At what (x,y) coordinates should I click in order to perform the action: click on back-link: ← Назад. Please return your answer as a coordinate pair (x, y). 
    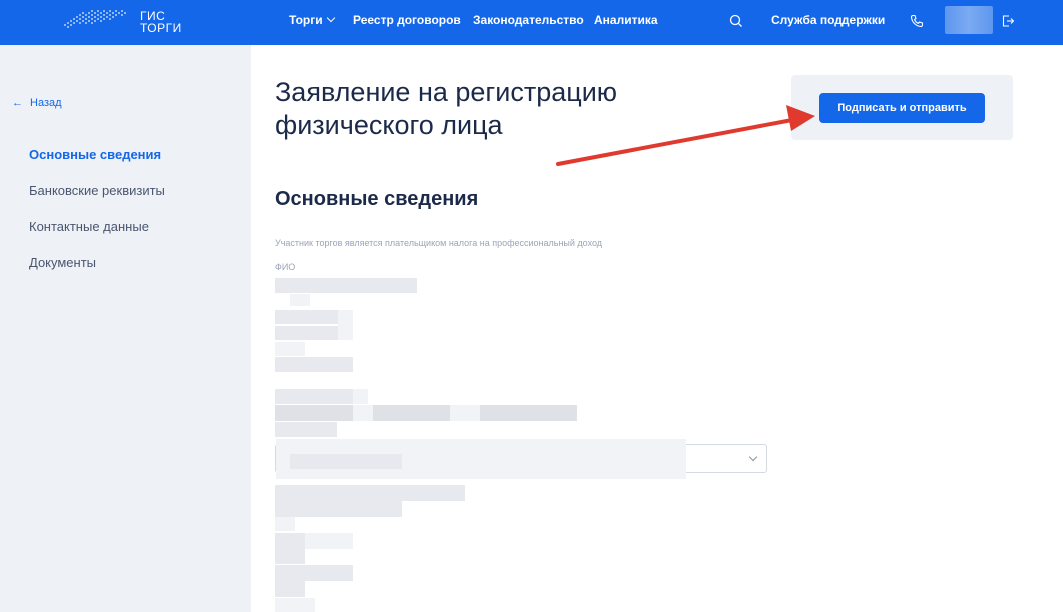
    Looking at the image, I should click on (37, 103).